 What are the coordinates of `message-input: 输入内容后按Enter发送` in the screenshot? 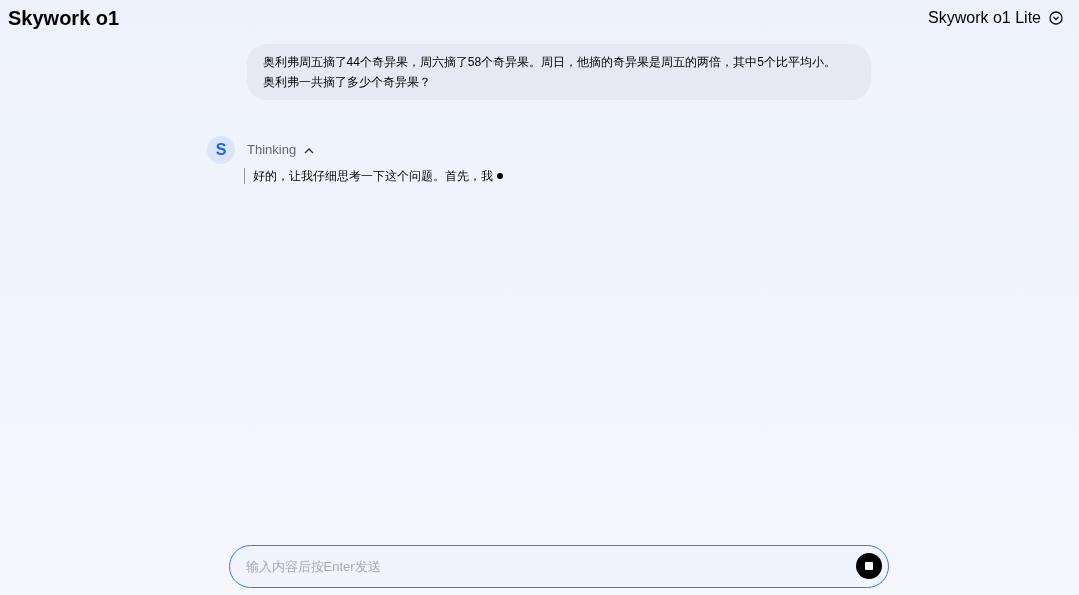 It's located at (558, 566).